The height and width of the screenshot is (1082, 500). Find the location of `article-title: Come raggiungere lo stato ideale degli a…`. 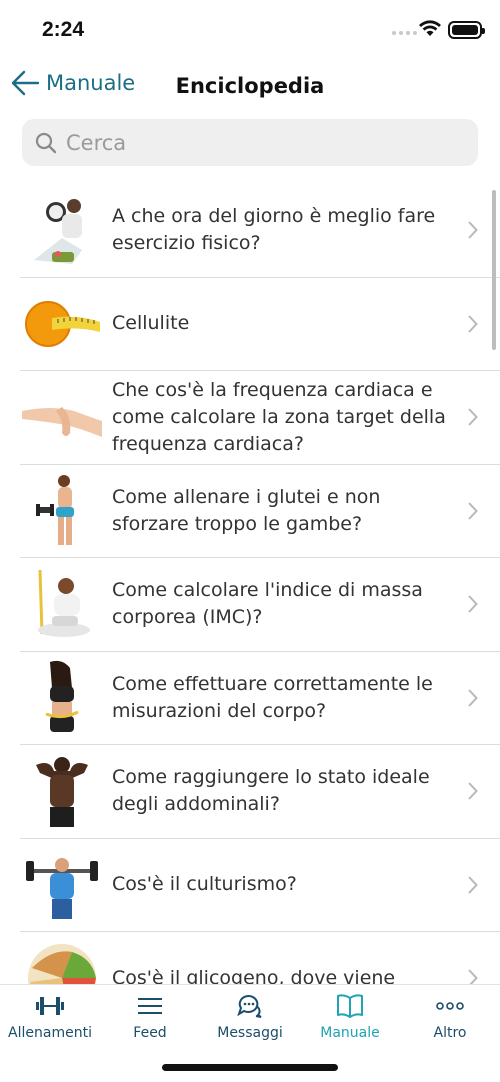

article-title: Come raggiungere lo stato ideale degli a… is located at coordinates (271, 791).